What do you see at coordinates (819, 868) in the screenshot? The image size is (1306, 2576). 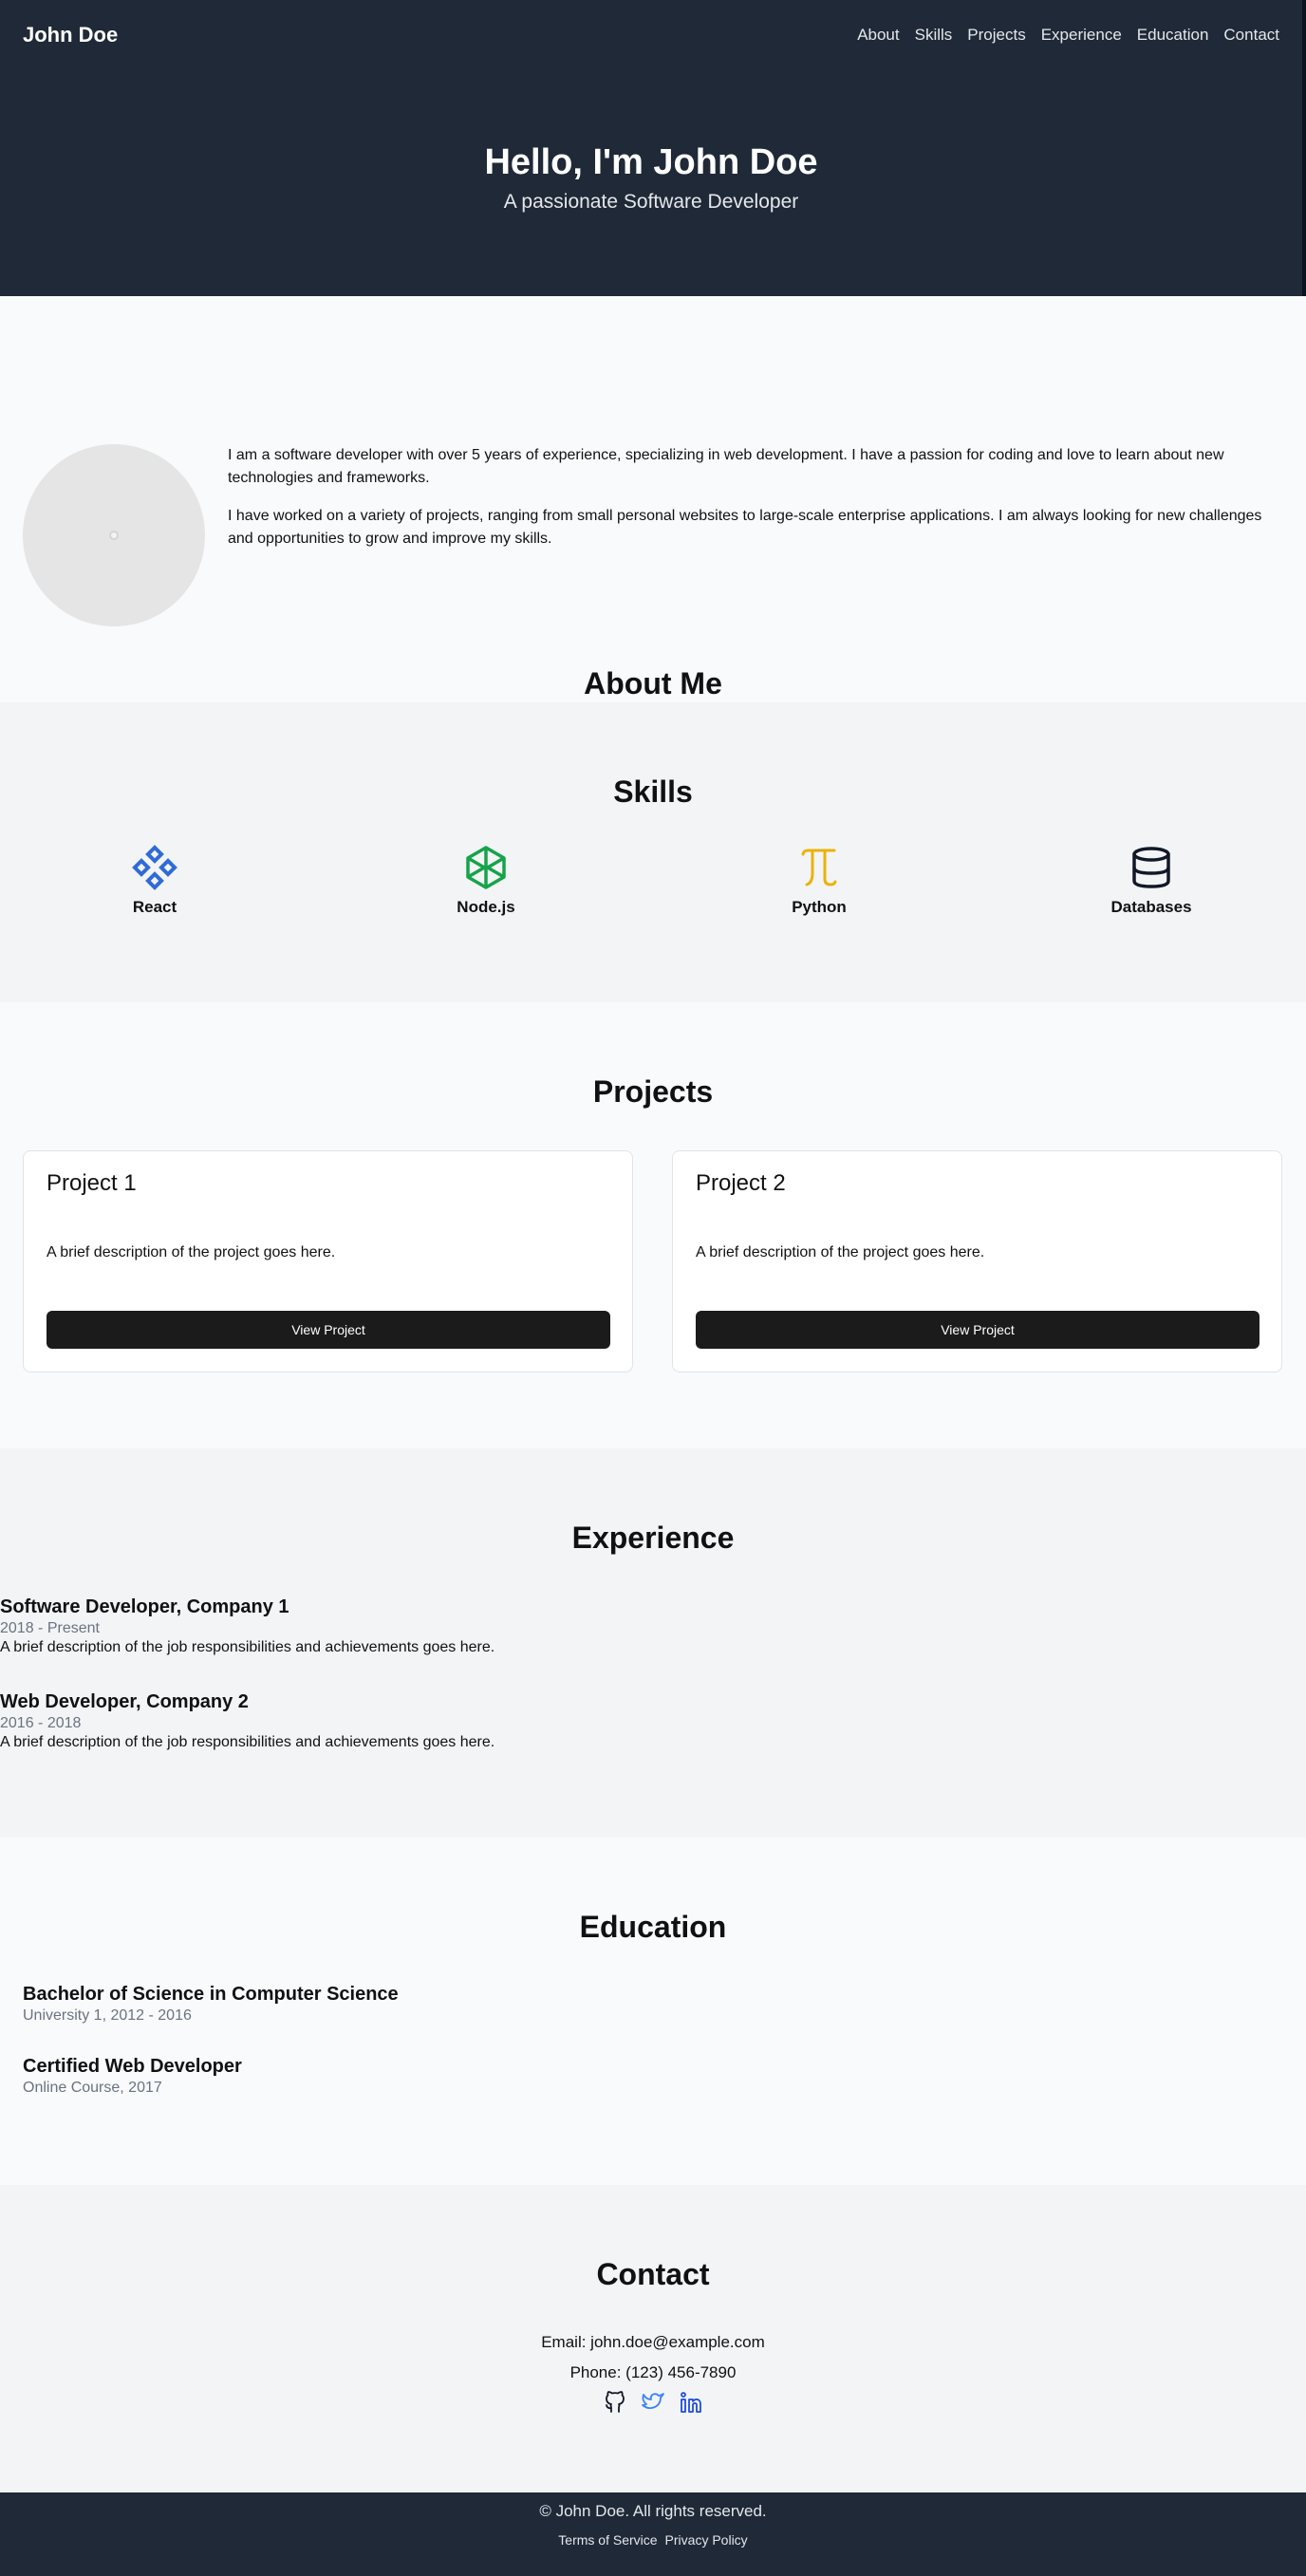 I see `python-icon` at bounding box center [819, 868].